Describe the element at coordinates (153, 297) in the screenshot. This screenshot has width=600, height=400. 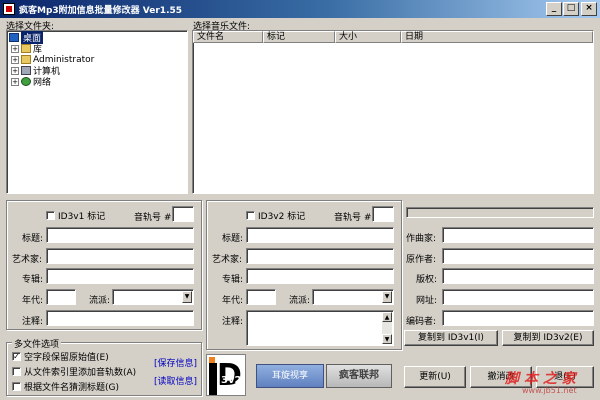
I see `id3v1-genre-select: ▼` at that location.